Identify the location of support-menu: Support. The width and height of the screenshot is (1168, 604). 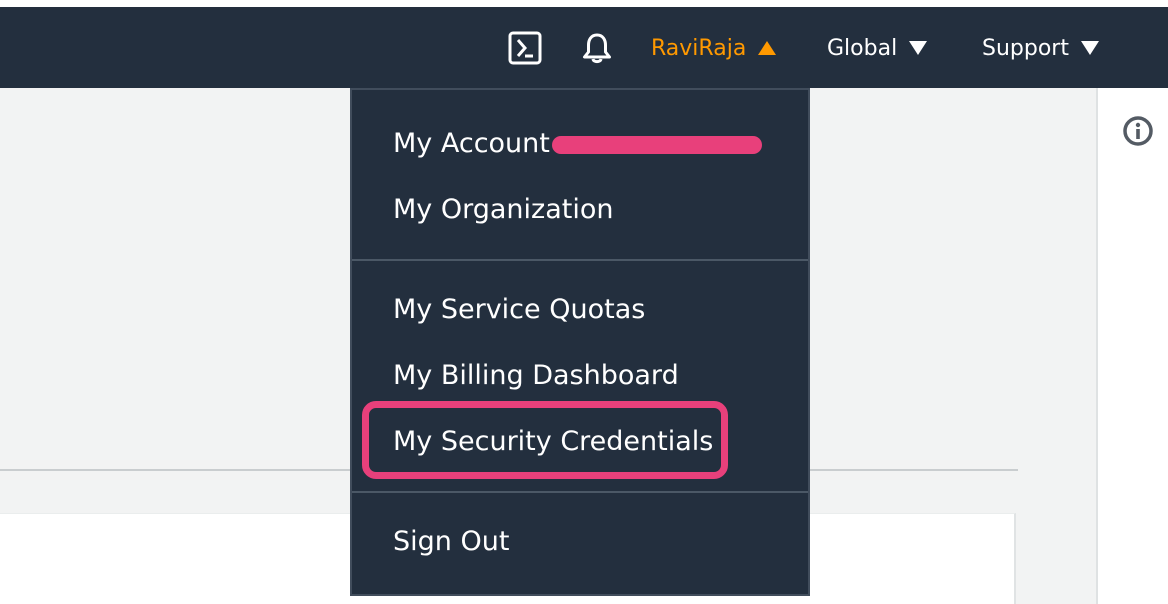
(1040, 48).